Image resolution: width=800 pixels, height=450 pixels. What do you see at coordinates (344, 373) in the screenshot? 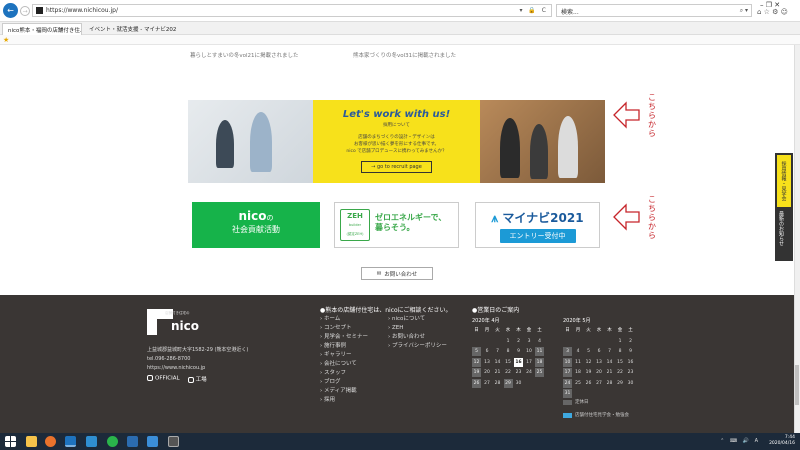
I see `footer-link: スタッフ` at bounding box center [344, 373].